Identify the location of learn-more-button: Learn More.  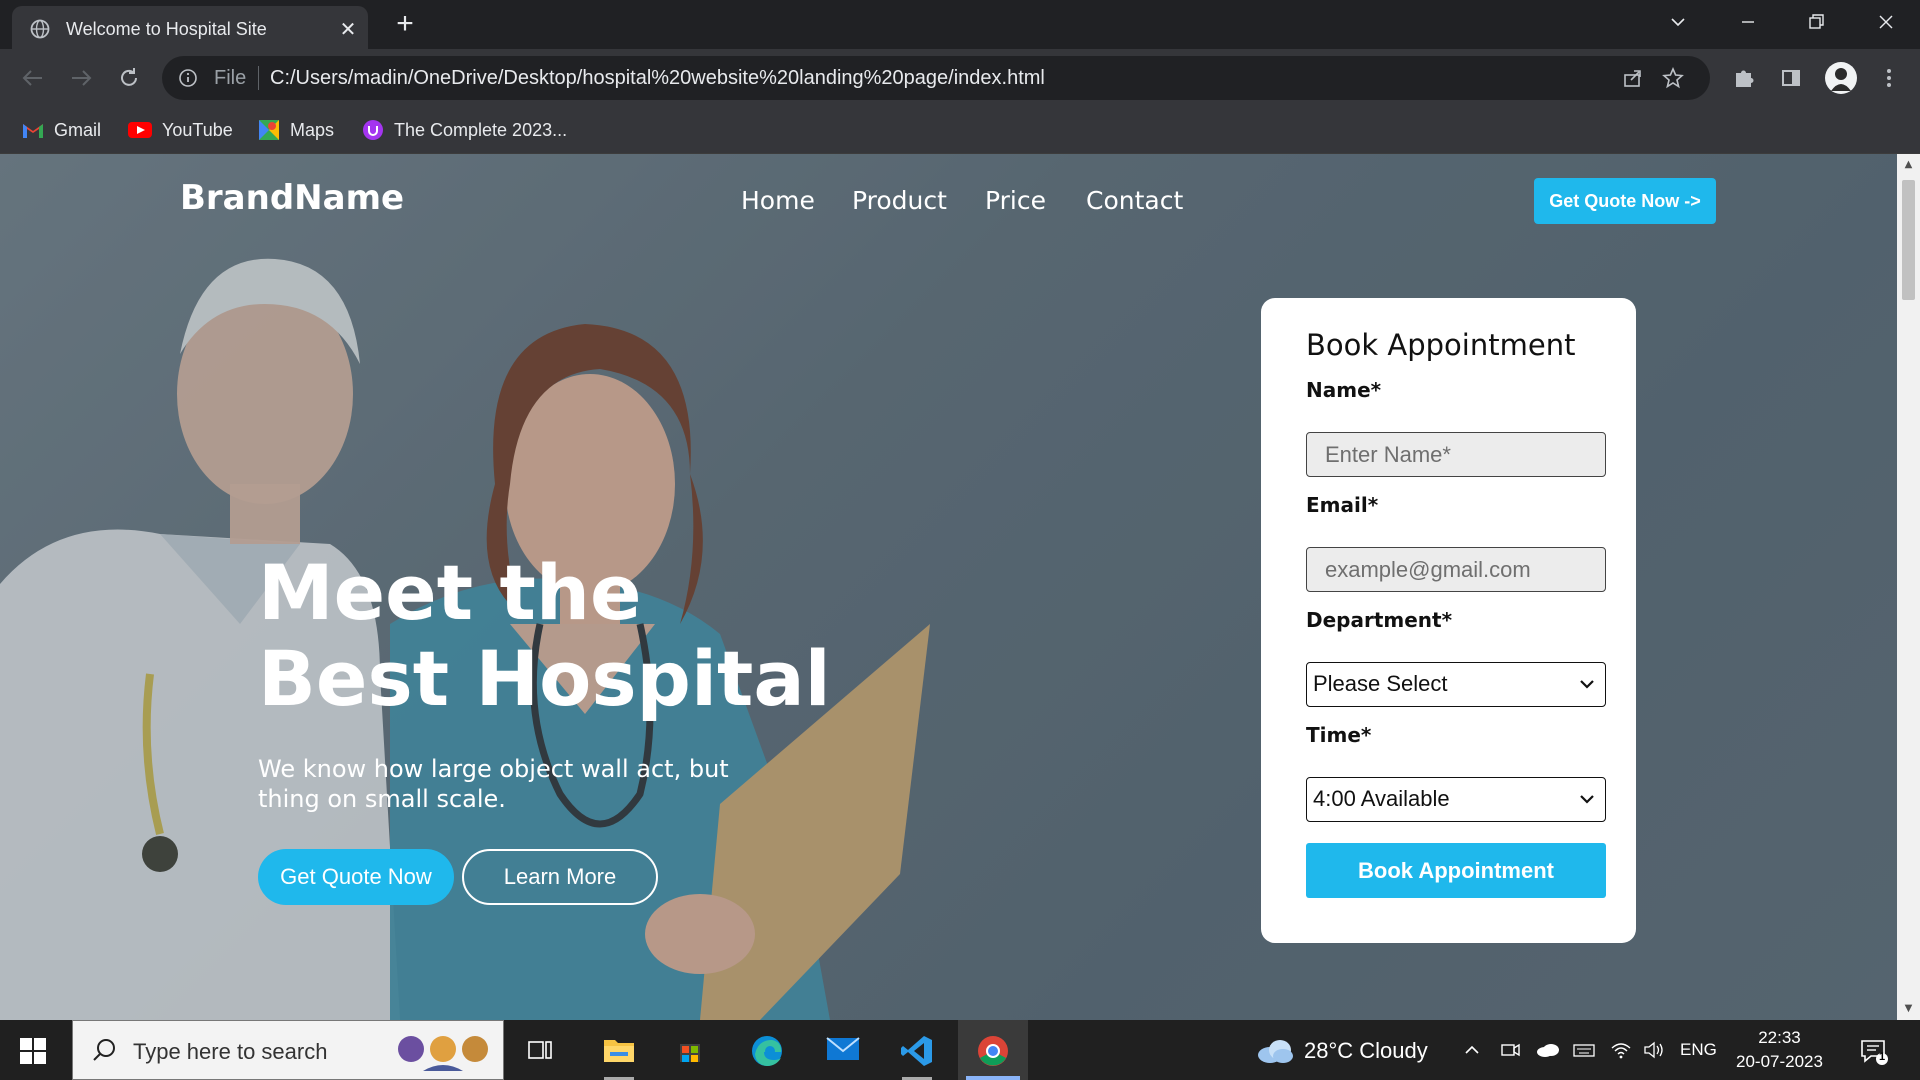
(560, 877).